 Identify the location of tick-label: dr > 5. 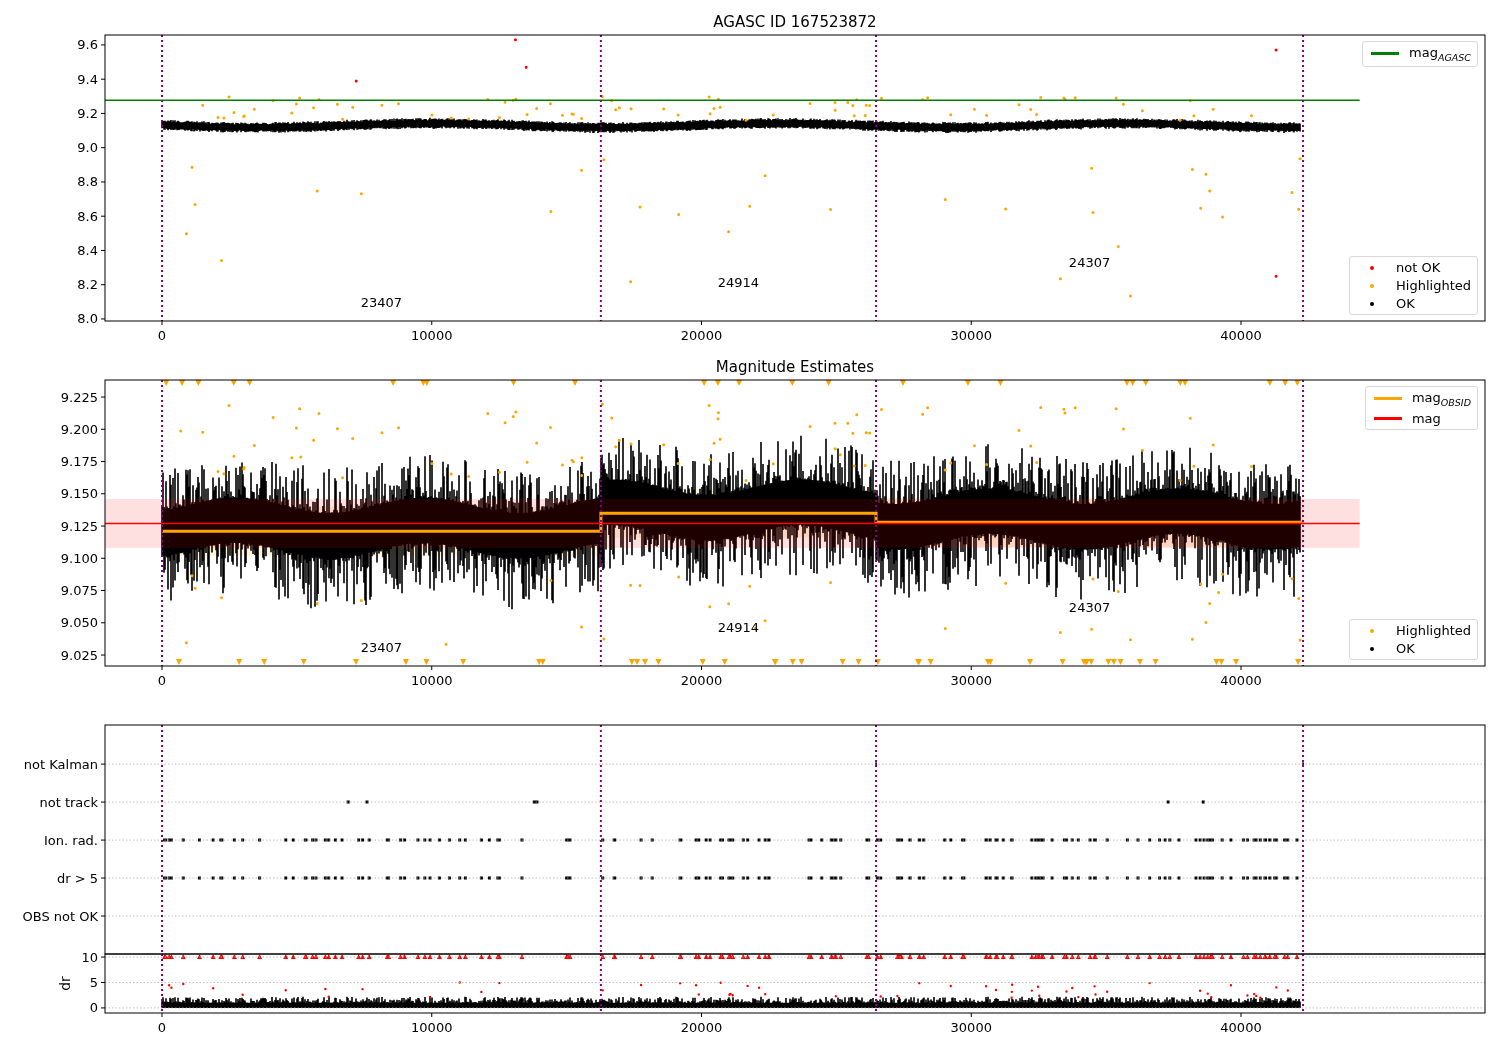
(77, 878).